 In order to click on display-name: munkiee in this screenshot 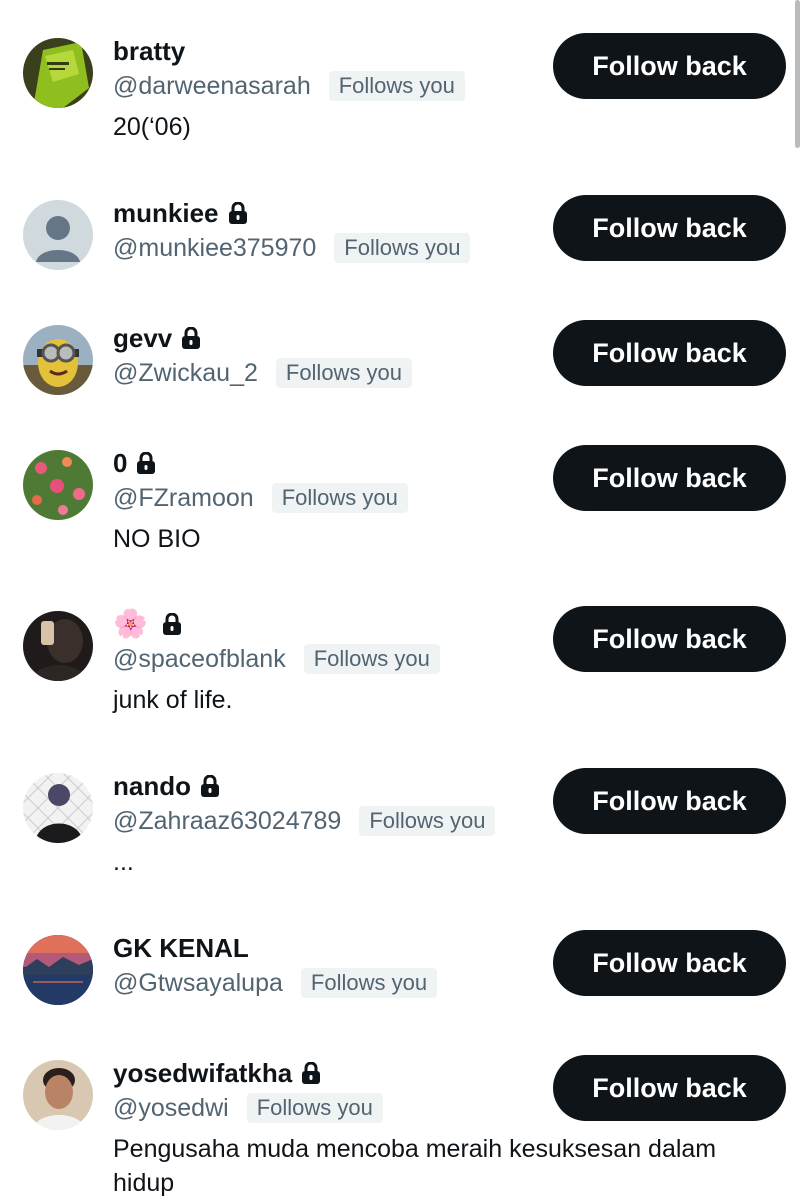, I will do `click(166, 212)`.